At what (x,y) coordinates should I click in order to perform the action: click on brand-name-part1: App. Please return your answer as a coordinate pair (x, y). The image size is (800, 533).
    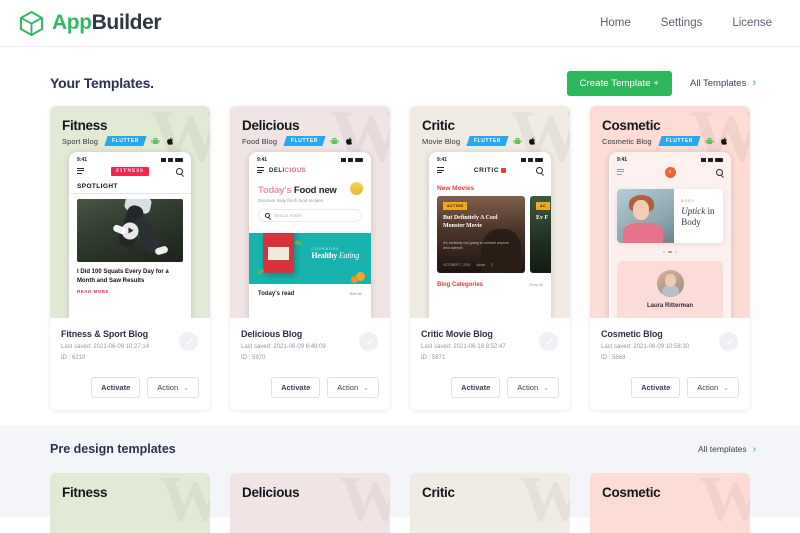
    Looking at the image, I should click on (72, 22).